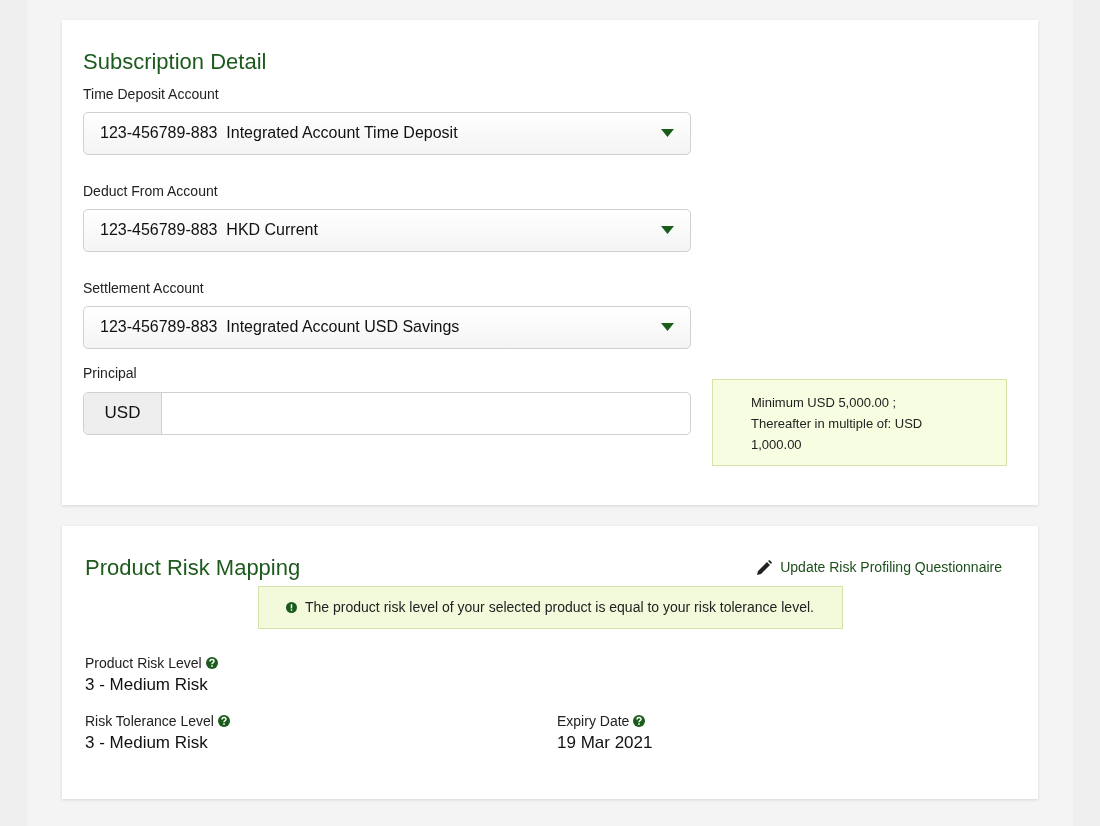 This screenshot has width=1100, height=826. I want to click on account-dropdown: 123-456789-883 Integrated Account Time Deposit, so click(387, 133).